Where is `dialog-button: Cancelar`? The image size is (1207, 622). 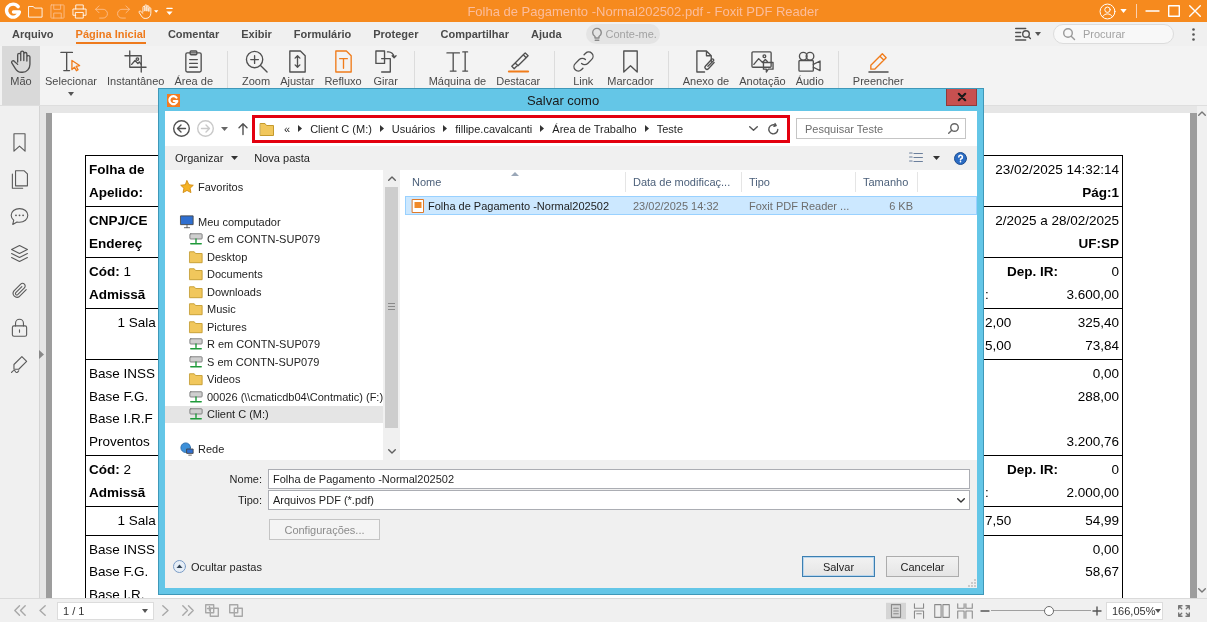 dialog-button: Cancelar is located at coordinates (922, 566).